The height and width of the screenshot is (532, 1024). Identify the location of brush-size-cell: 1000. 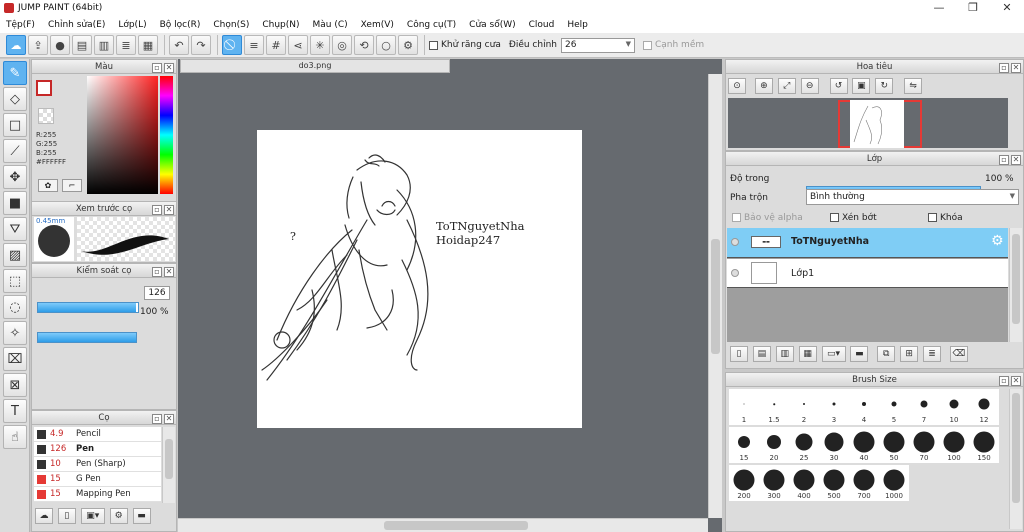
(894, 483).